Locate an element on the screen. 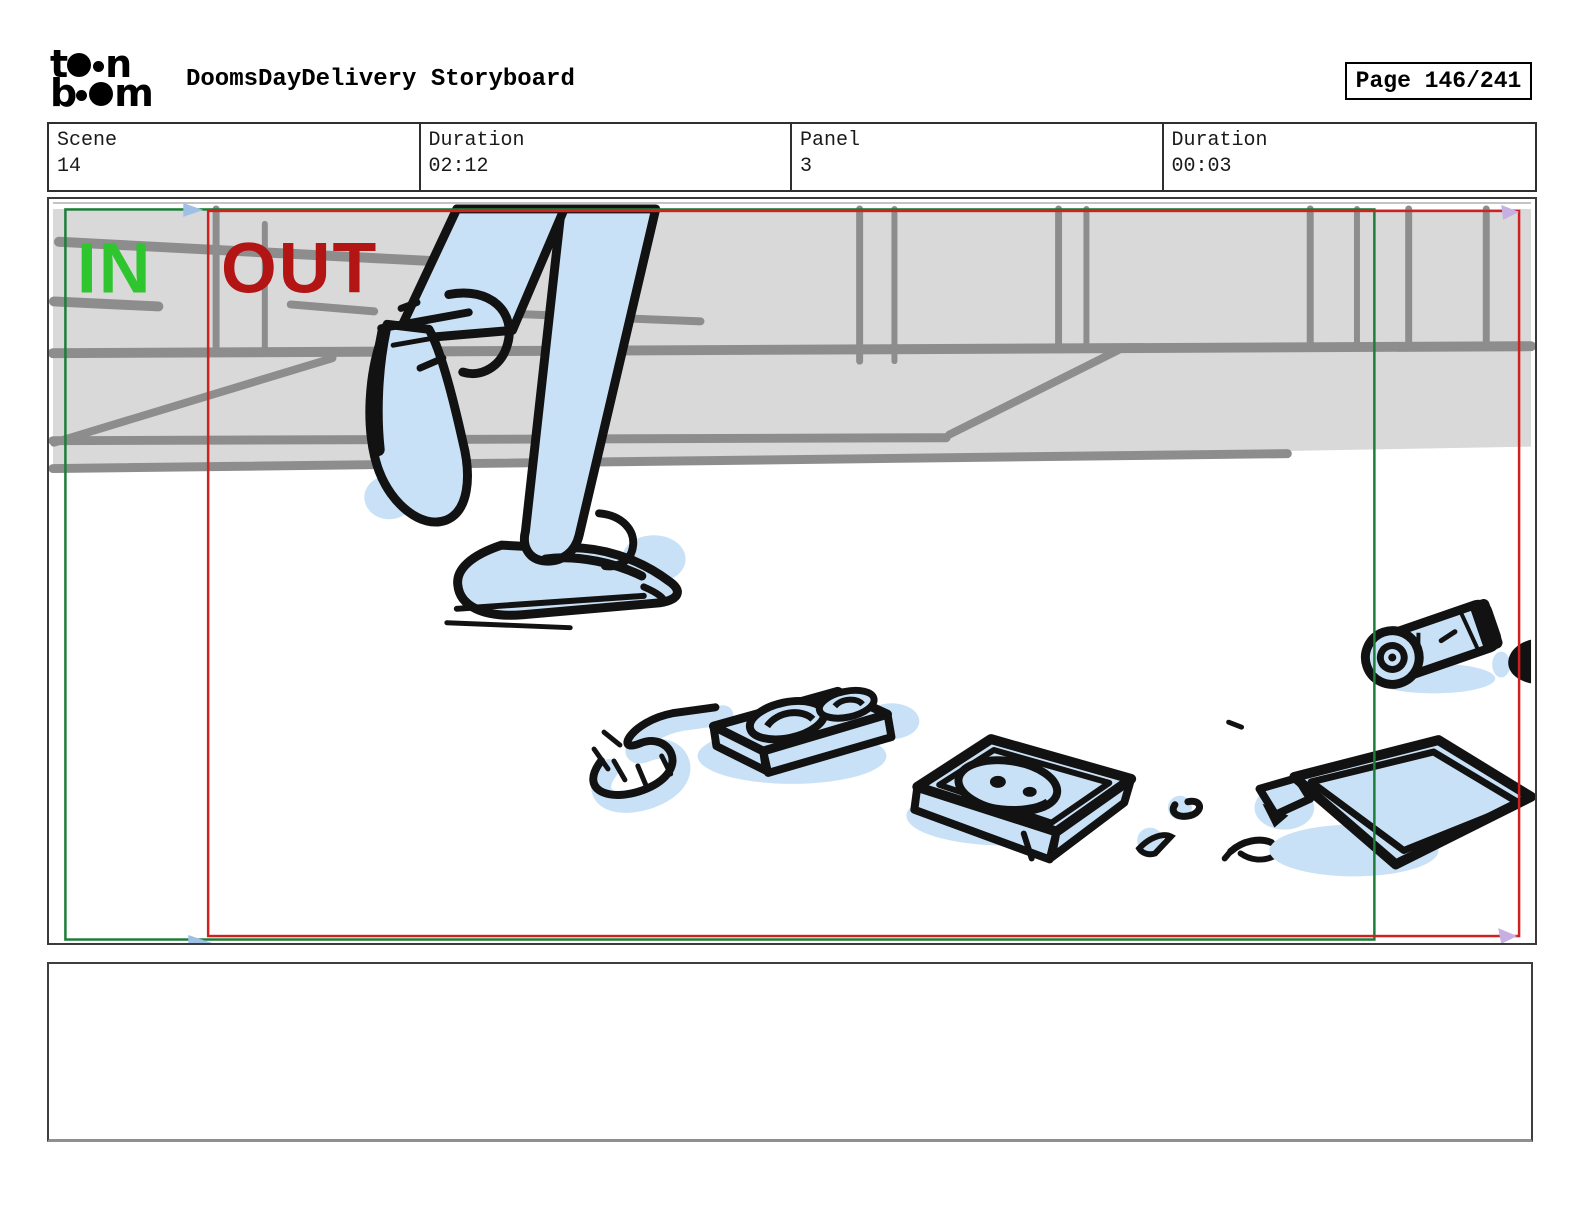 The image size is (1584, 1224). scattered-props is located at coordinates (1062, 738).